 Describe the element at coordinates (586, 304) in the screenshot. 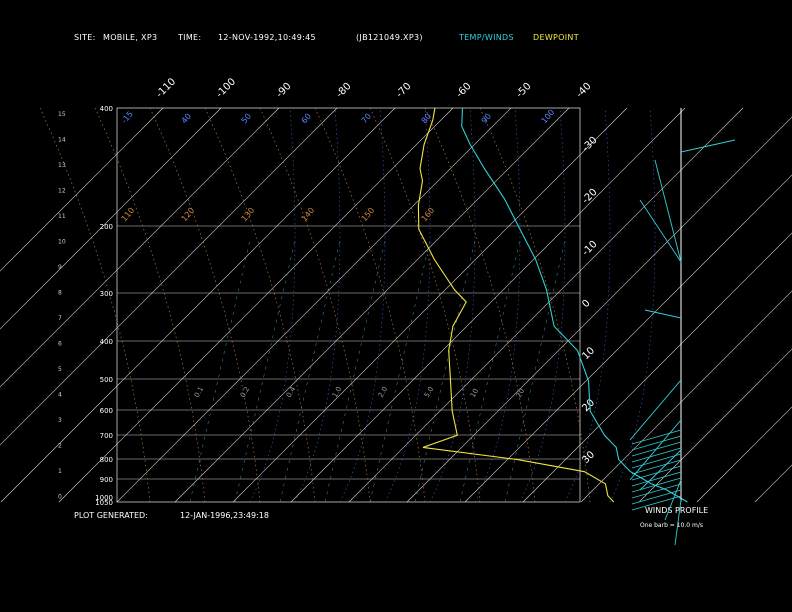

I see `right-tick-label: 0` at that location.